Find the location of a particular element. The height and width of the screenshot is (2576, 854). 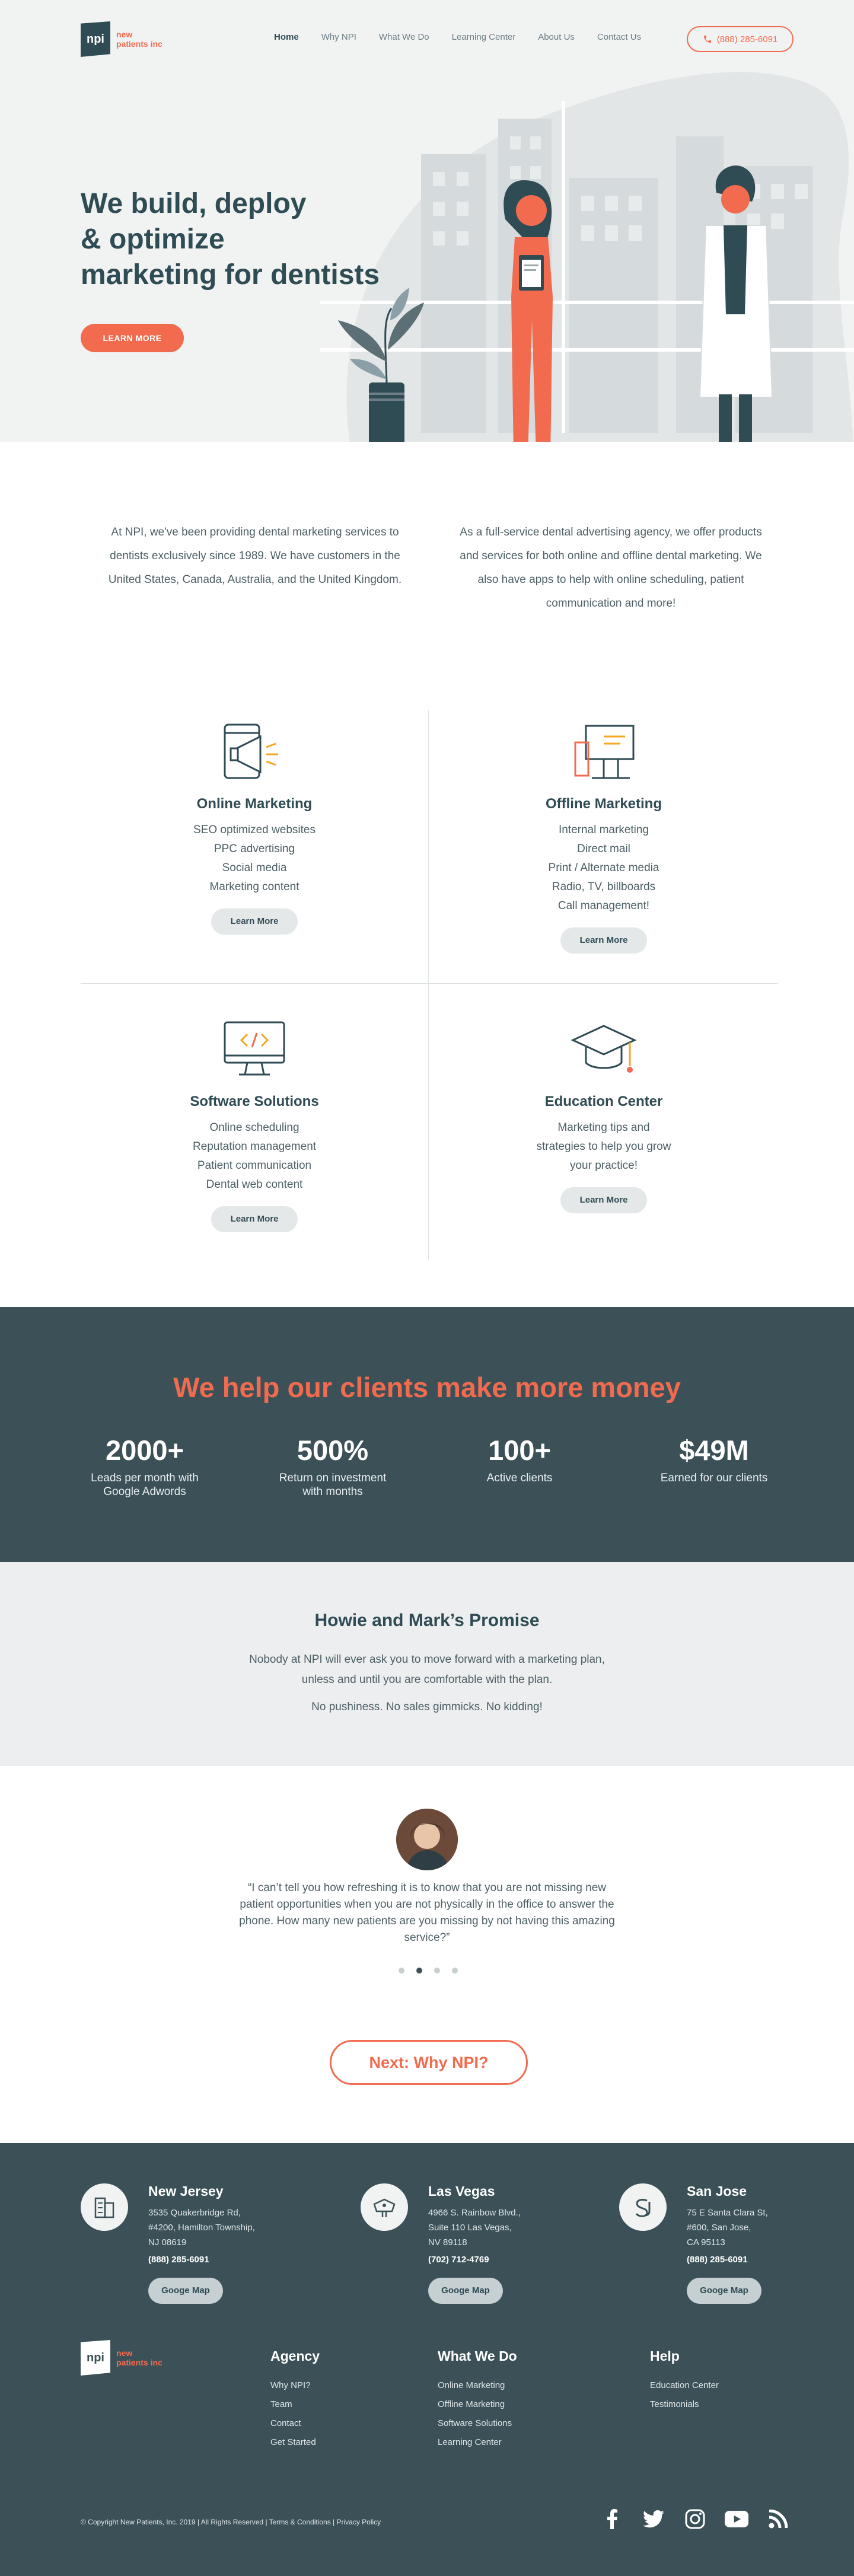

service-line: Dental web content is located at coordinates (255, 1184).